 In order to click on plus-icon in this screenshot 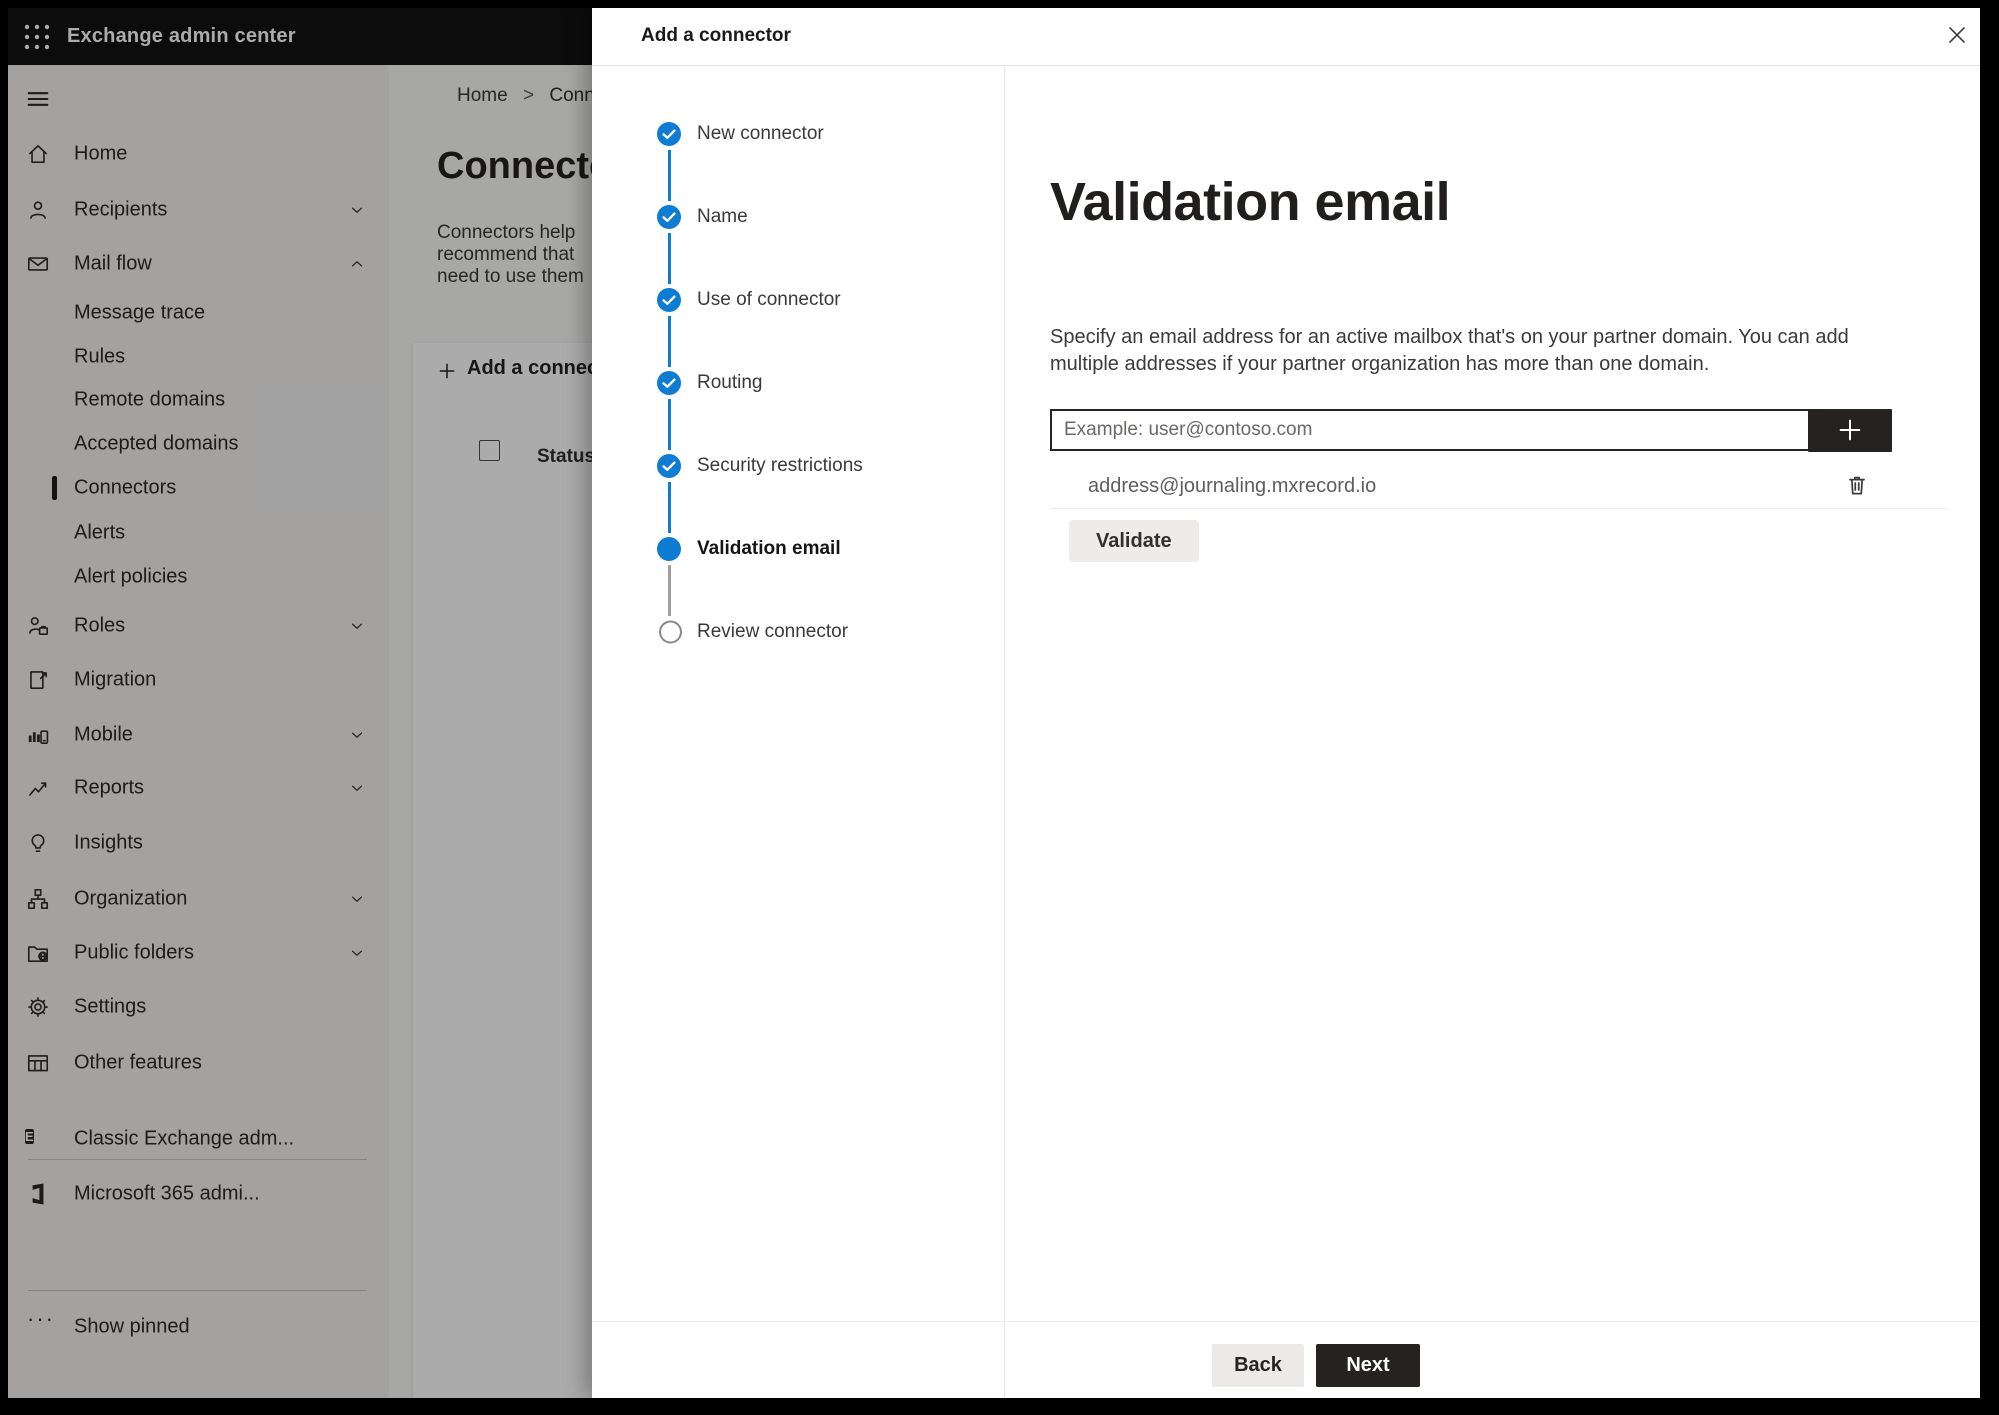, I will do `click(1850, 430)`.